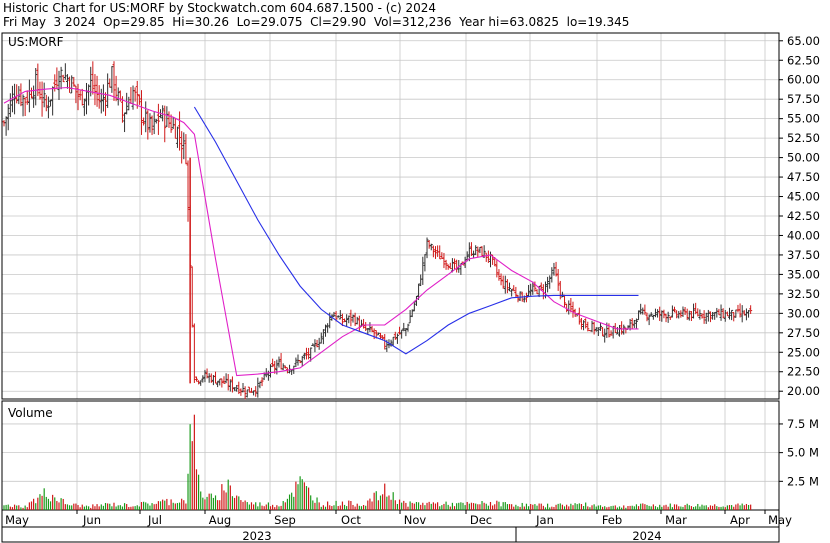 Image resolution: width=830 pixels, height=543 pixels. I want to click on price-tick-label: 37.50, so click(803, 255).